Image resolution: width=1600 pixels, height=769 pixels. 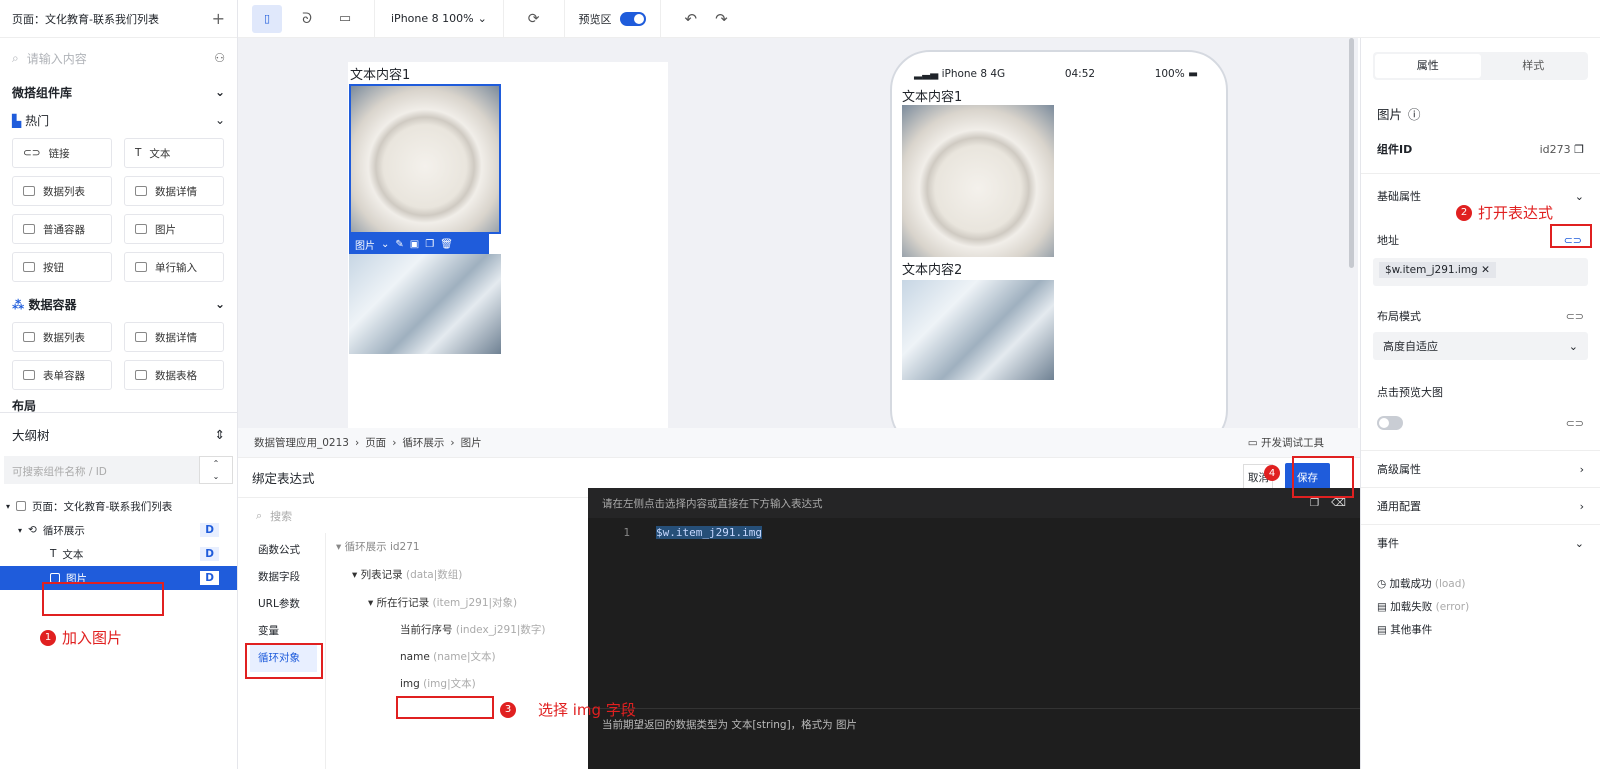 I want to click on component-button: 按钮, so click(x=62, y=267).